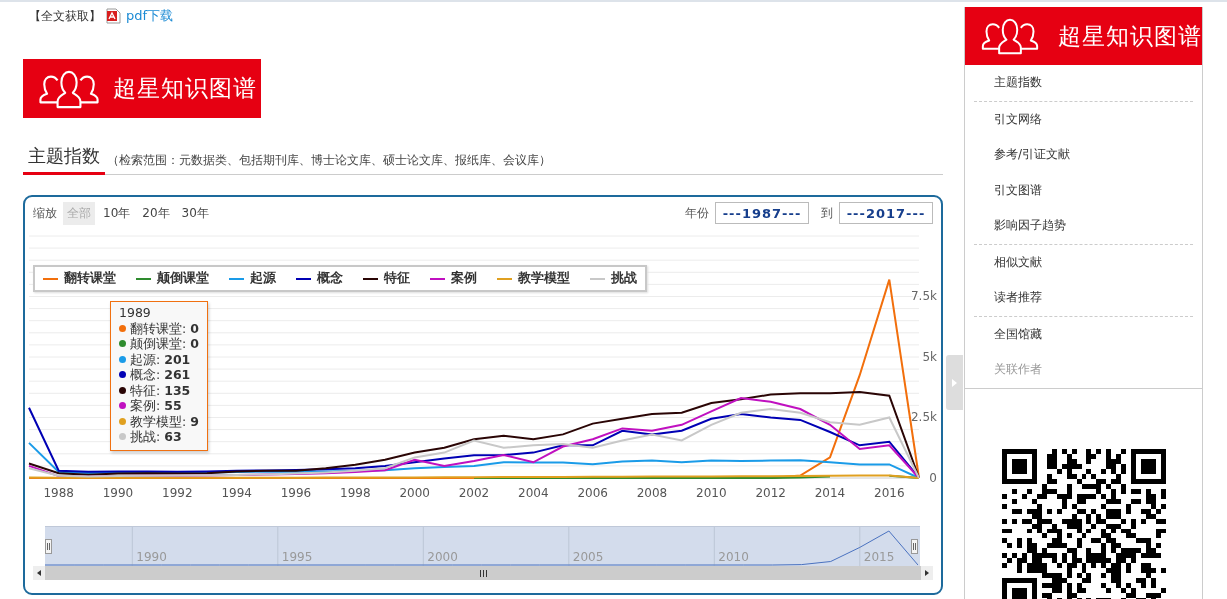 The height and width of the screenshot is (599, 1227). I want to click on tooltip-value: 概念: 261, so click(160, 375).